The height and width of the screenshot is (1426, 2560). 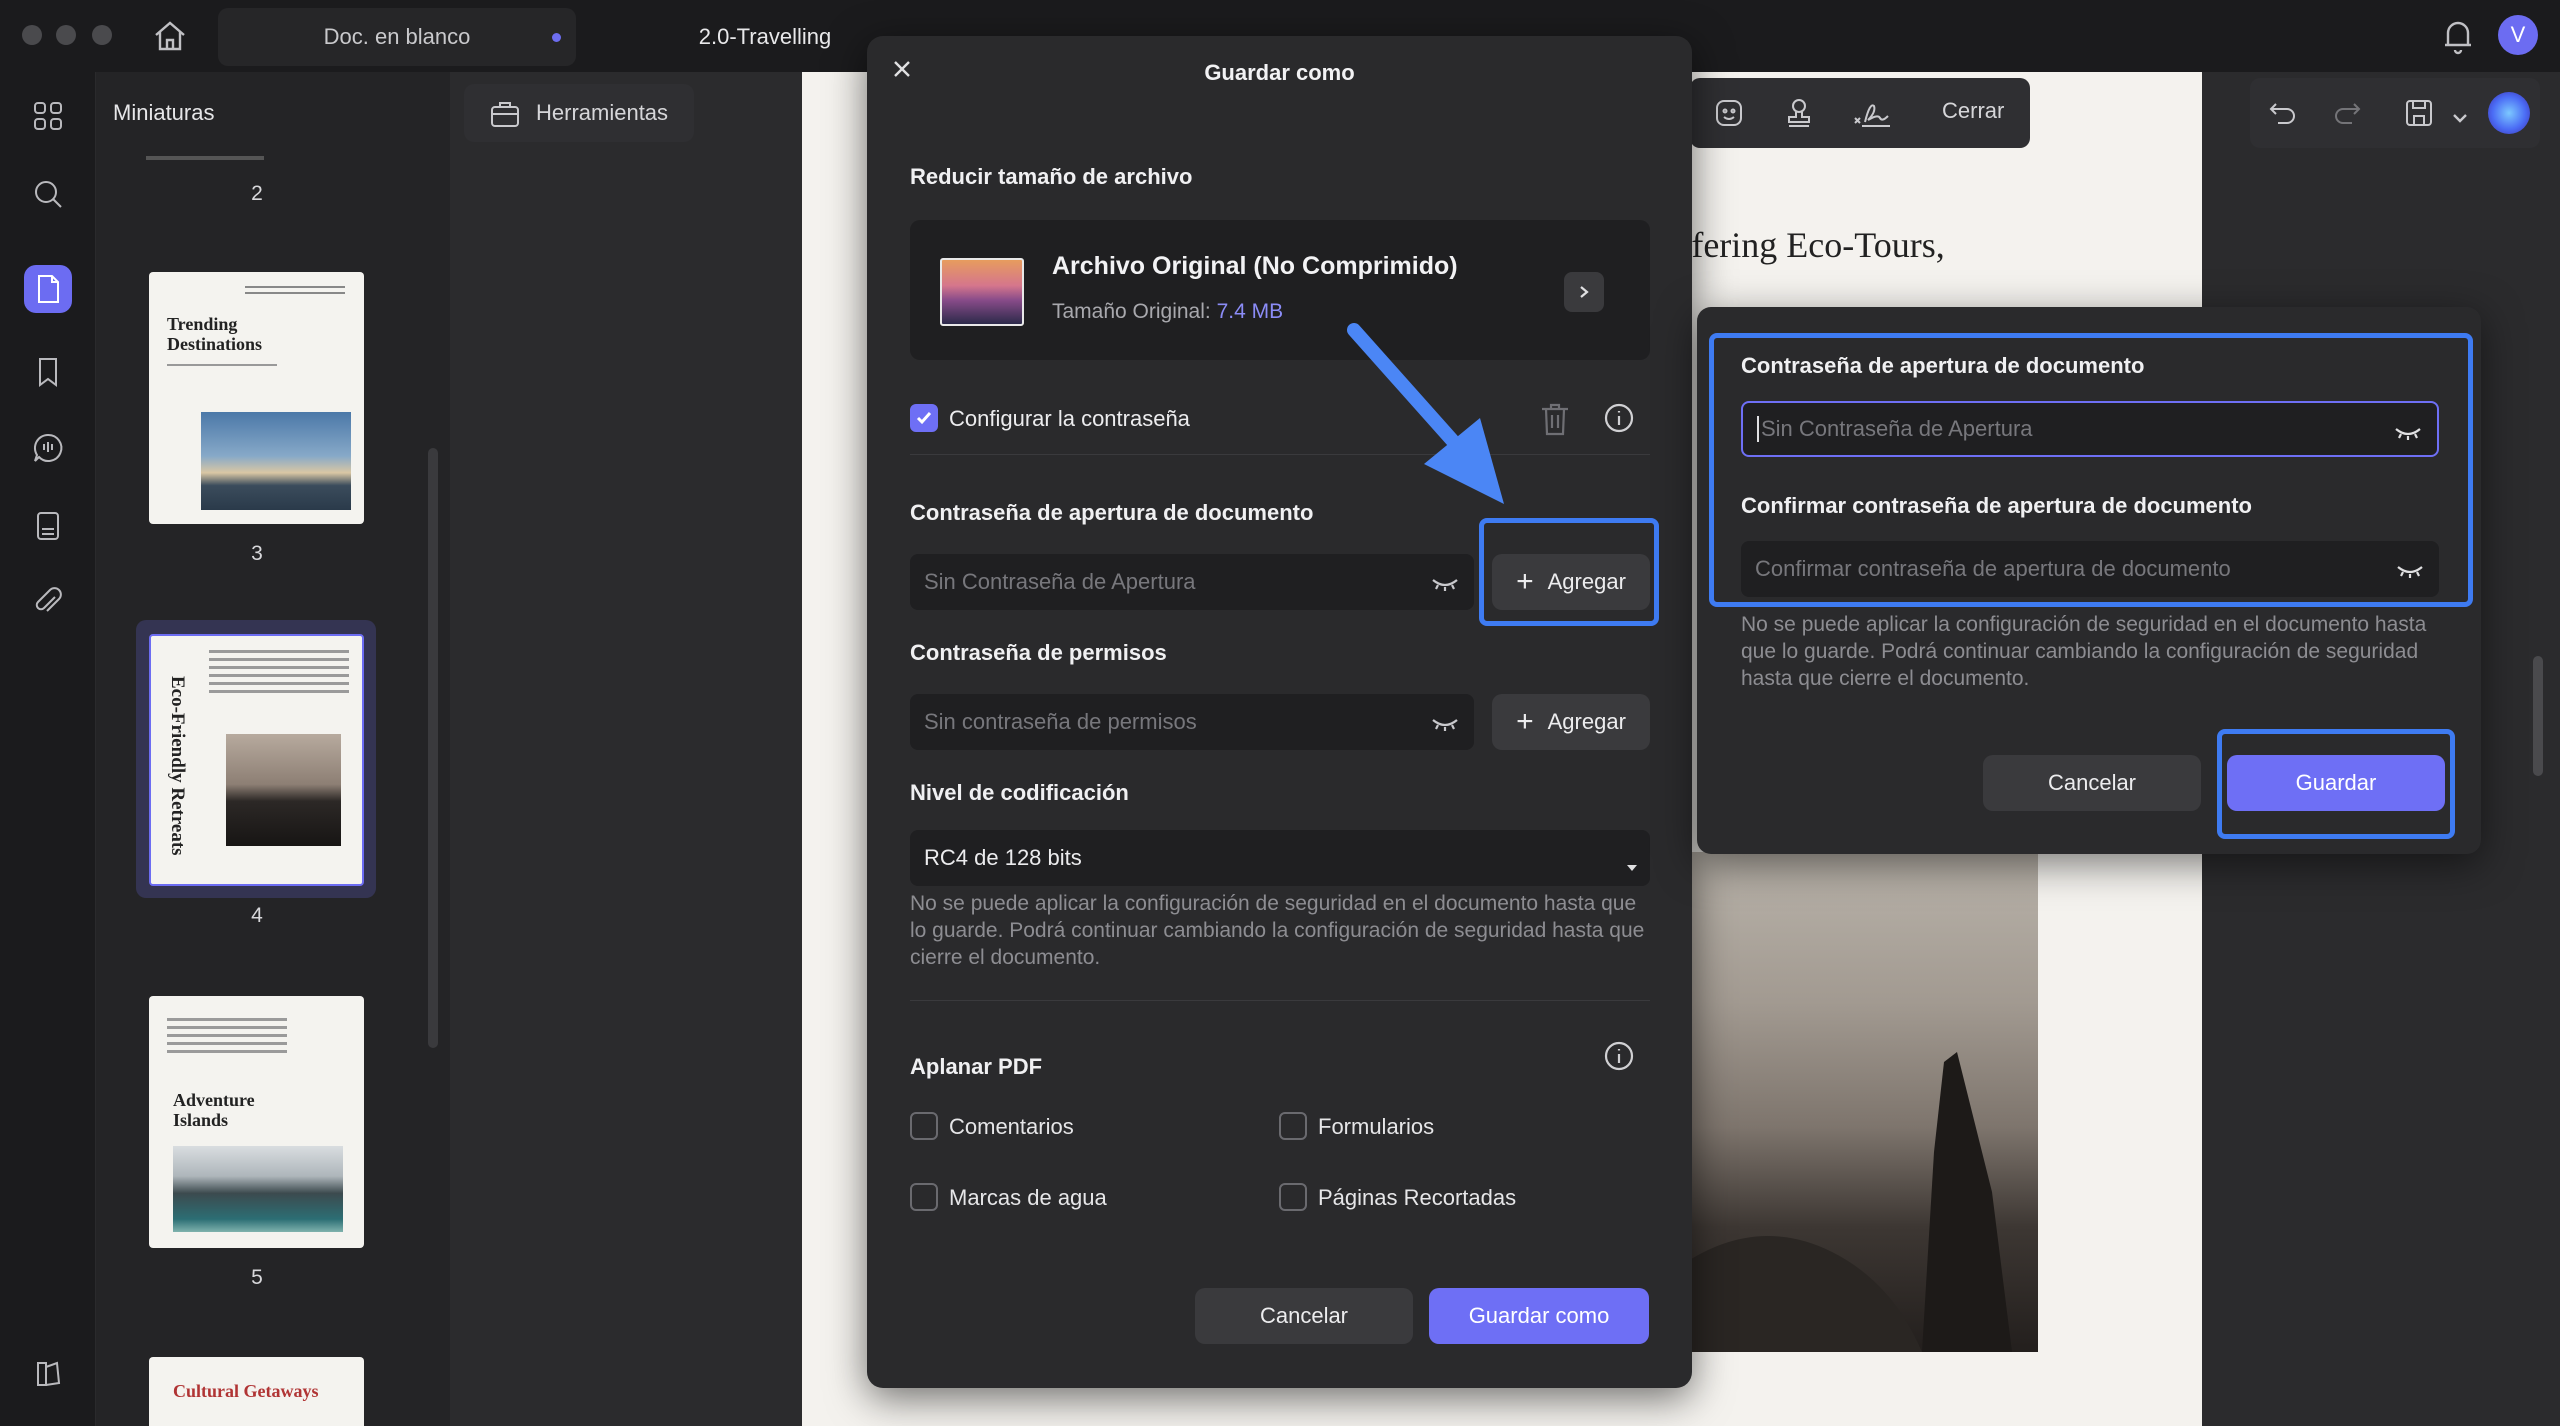 What do you see at coordinates (1038, 652) in the screenshot?
I see `permissions-title: Contraseña de permisos` at bounding box center [1038, 652].